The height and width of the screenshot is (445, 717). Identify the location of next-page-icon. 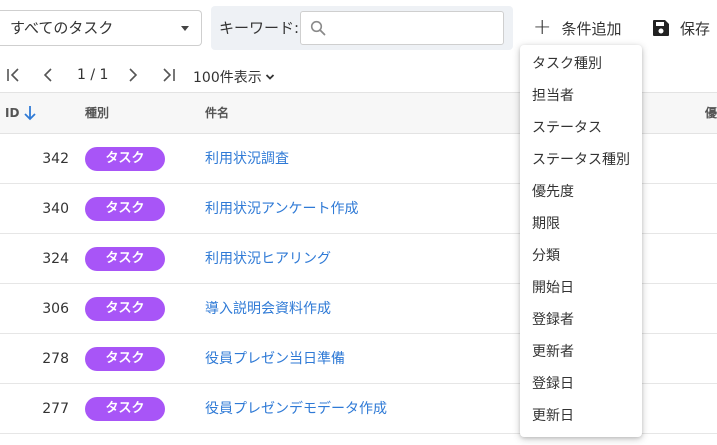
(133, 75).